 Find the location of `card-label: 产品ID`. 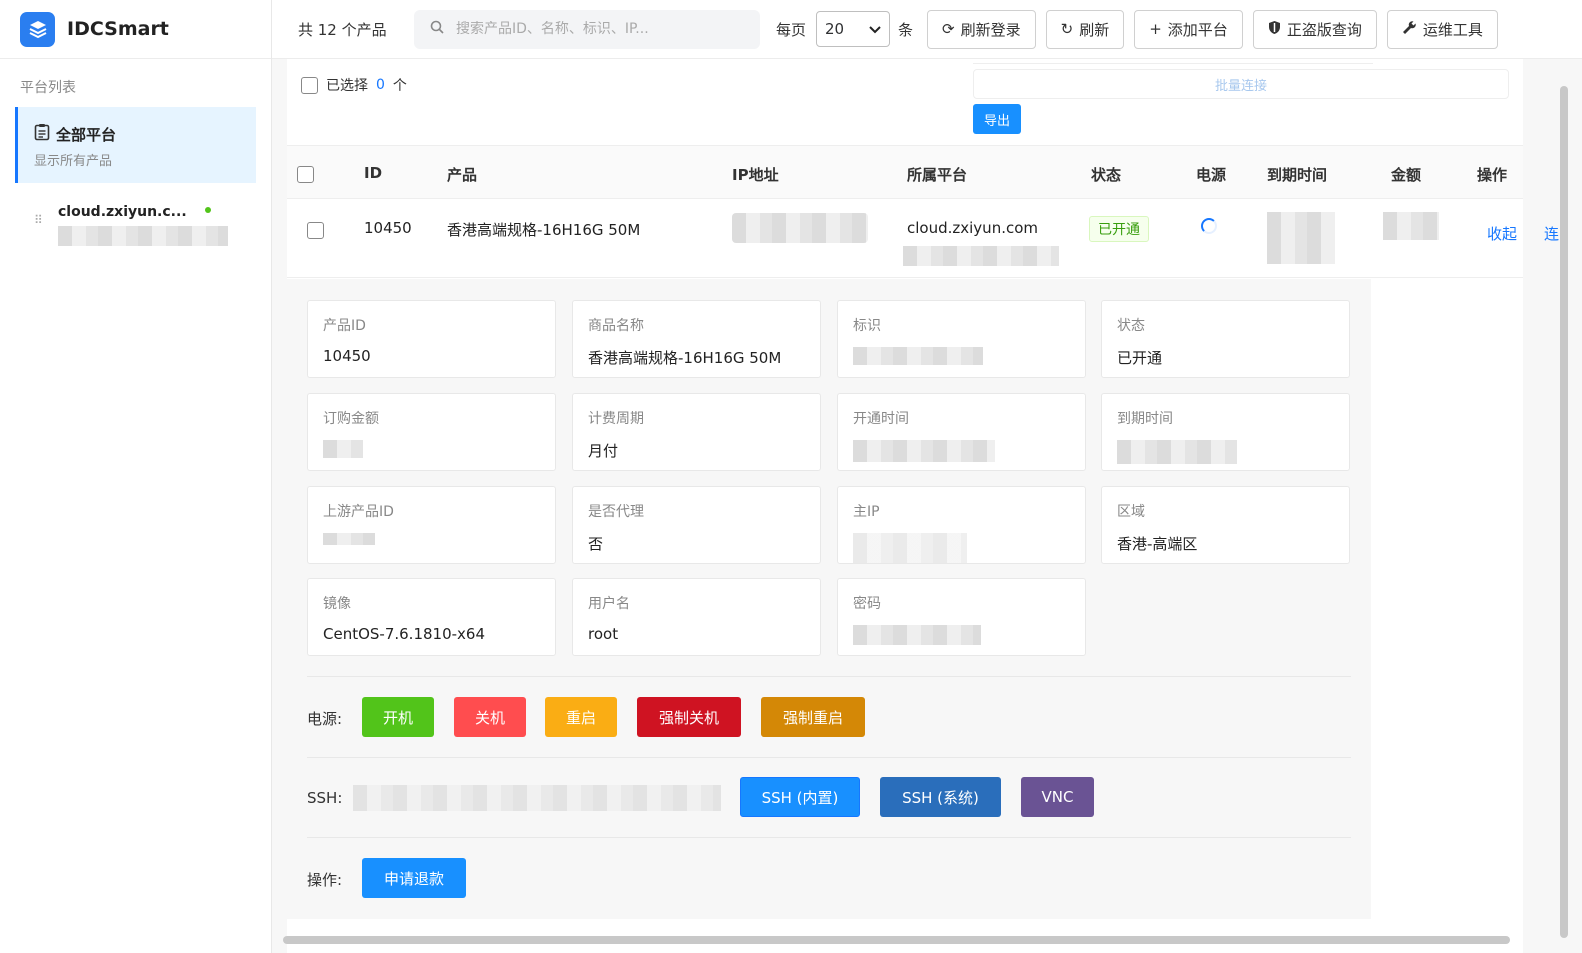

card-label: 产品ID is located at coordinates (344, 326).